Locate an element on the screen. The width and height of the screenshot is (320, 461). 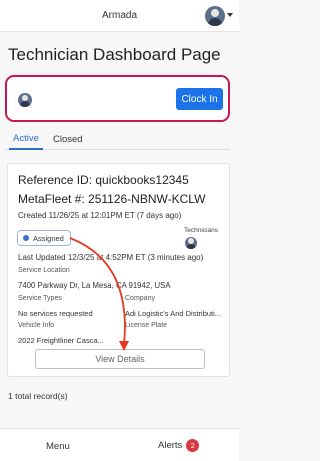
tab-closed: Closed is located at coordinates (68, 139).